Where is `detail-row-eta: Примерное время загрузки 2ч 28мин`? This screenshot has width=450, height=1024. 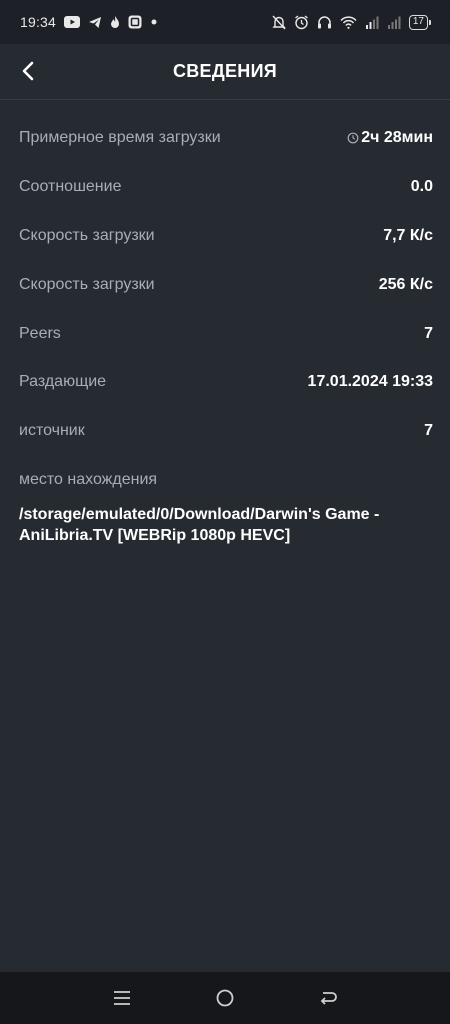 detail-row-eta: Примерное время загрузки 2ч 28мин is located at coordinates (226, 138).